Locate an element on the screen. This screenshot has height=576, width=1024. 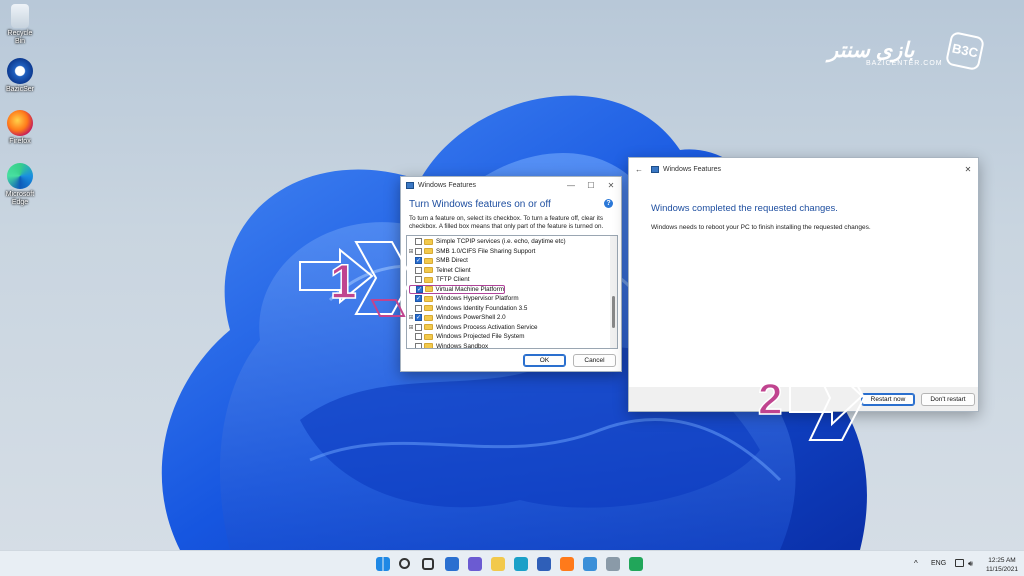
feature-label: TFTP Client is located at coordinates (453, 280).